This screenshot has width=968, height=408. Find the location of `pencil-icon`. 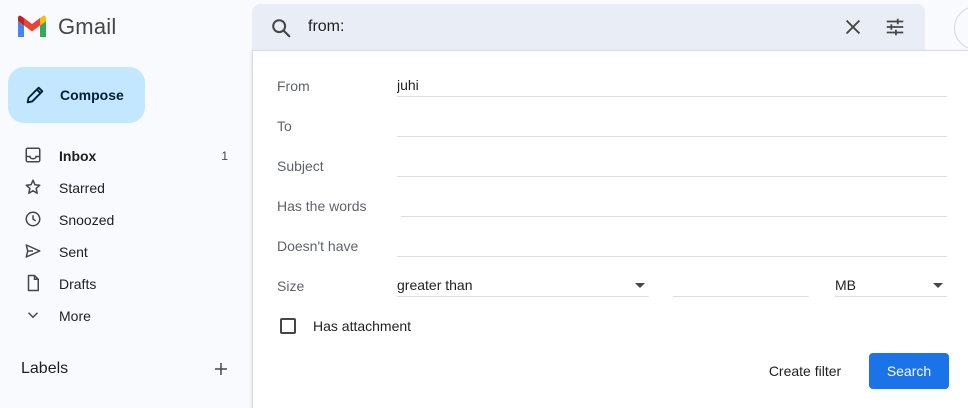

pencil-icon is located at coordinates (35, 95).